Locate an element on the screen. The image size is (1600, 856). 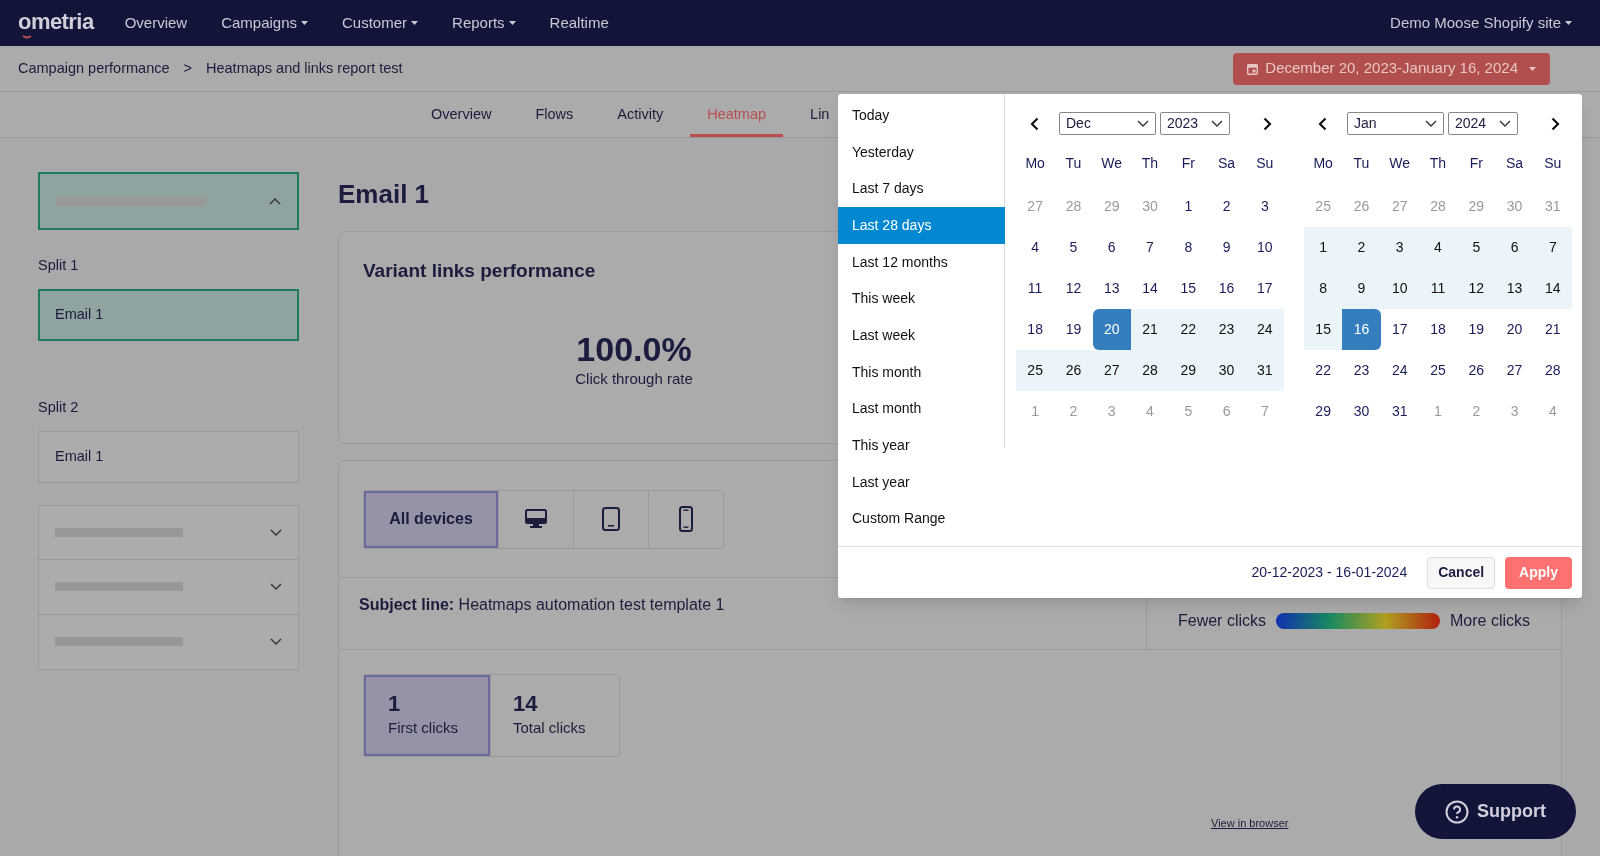
nav-link: Overview is located at coordinates (156, 23).